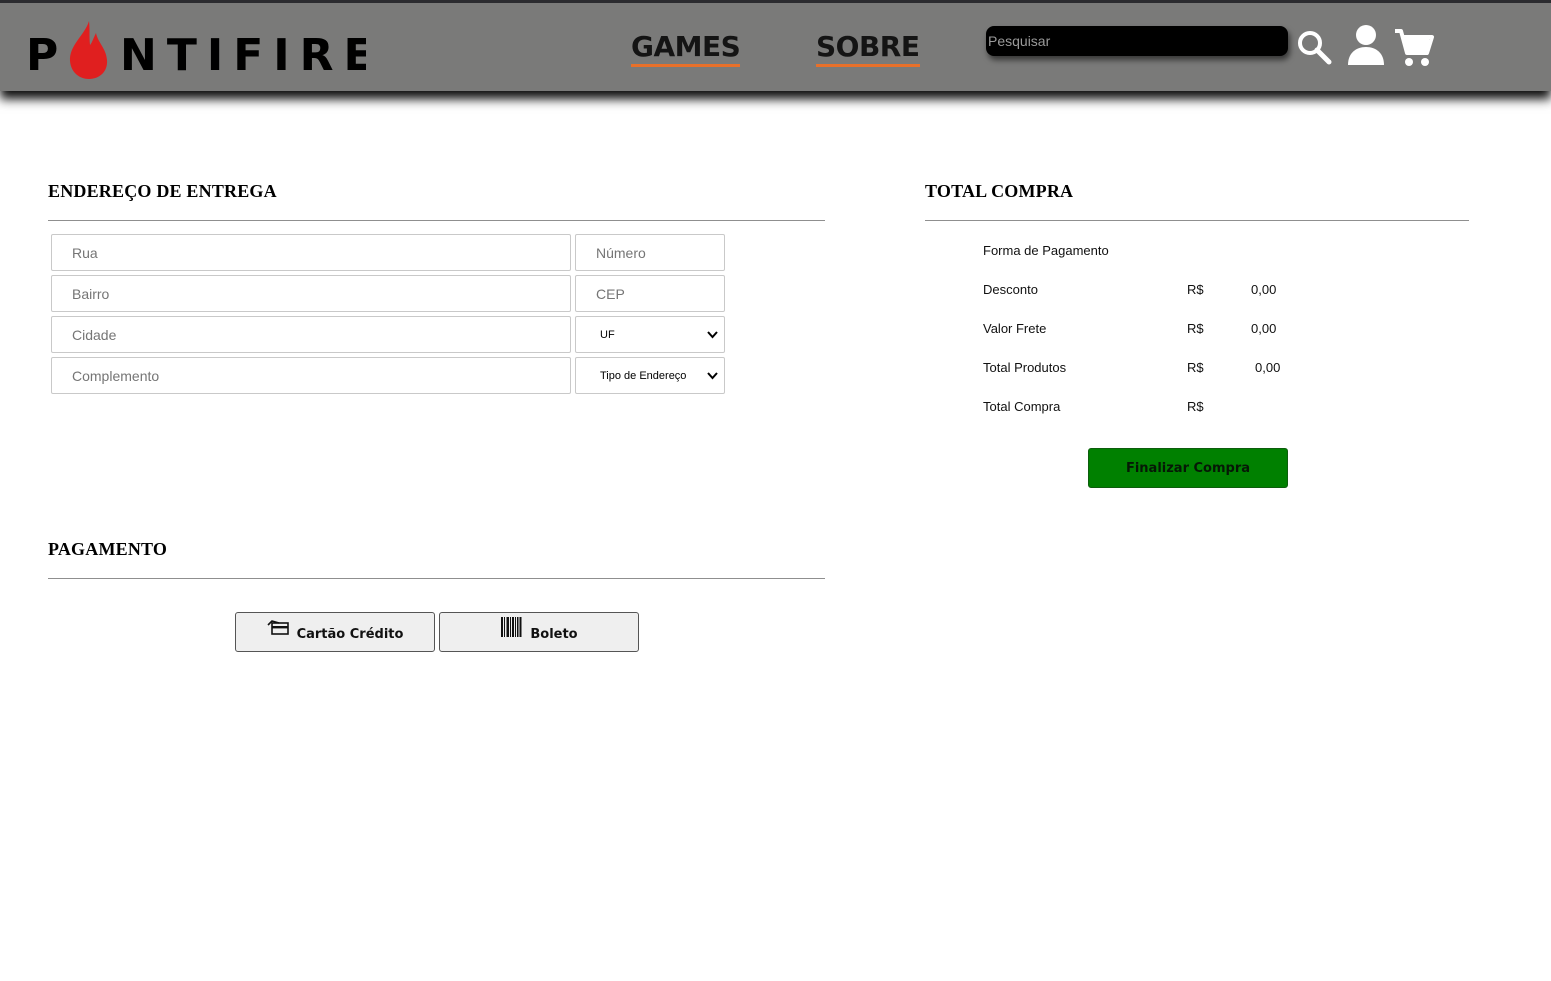 This screenshot has width=1551, height=981. Describe the element at coordinates (650, 293) in the screenshot. I see `cep-input` at that location.